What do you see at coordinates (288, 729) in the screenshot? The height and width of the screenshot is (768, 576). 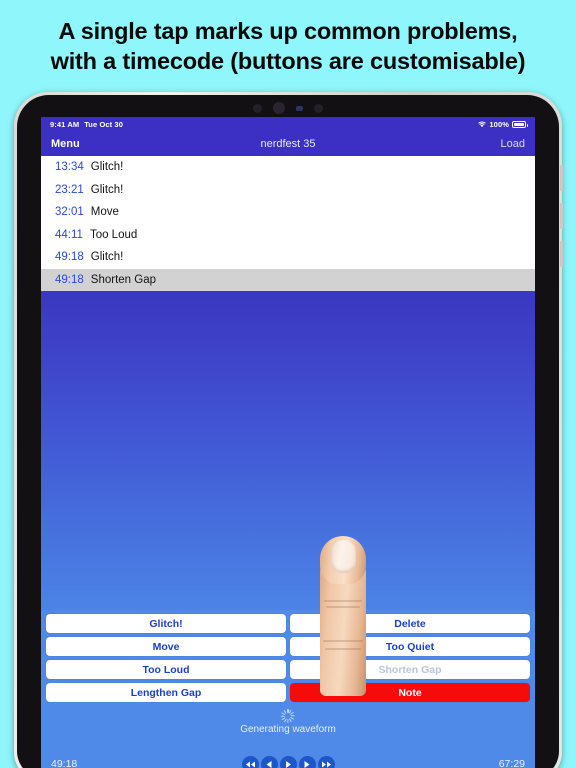 I see `waveform-status-label: Generating waveform` at bounding box center [288, 729].